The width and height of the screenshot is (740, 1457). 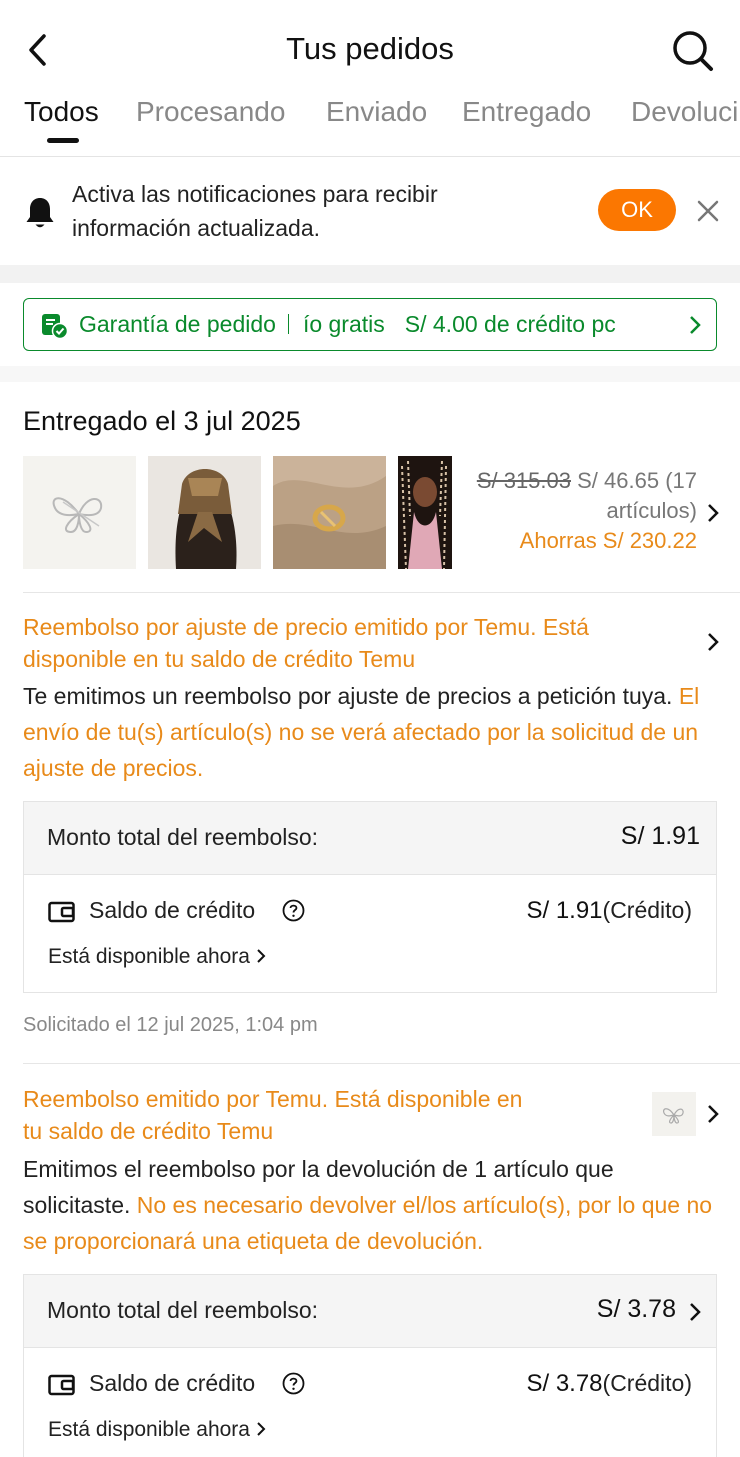 I want to click on credit-amount: S/ 1.91(Crédito), so click(x=609, y=911).